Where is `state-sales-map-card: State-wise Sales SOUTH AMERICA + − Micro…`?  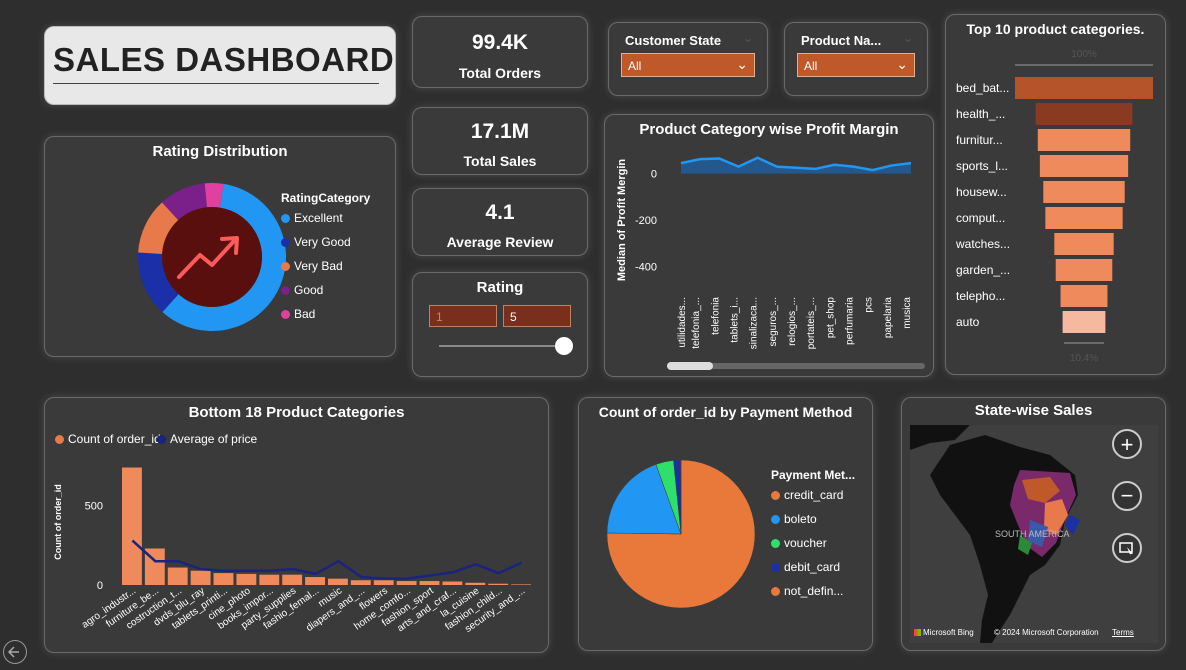 state-sales-map-card: State-wise Sales SOUTH AMERICA + − Micro… is located at coordinates (1033, 524).